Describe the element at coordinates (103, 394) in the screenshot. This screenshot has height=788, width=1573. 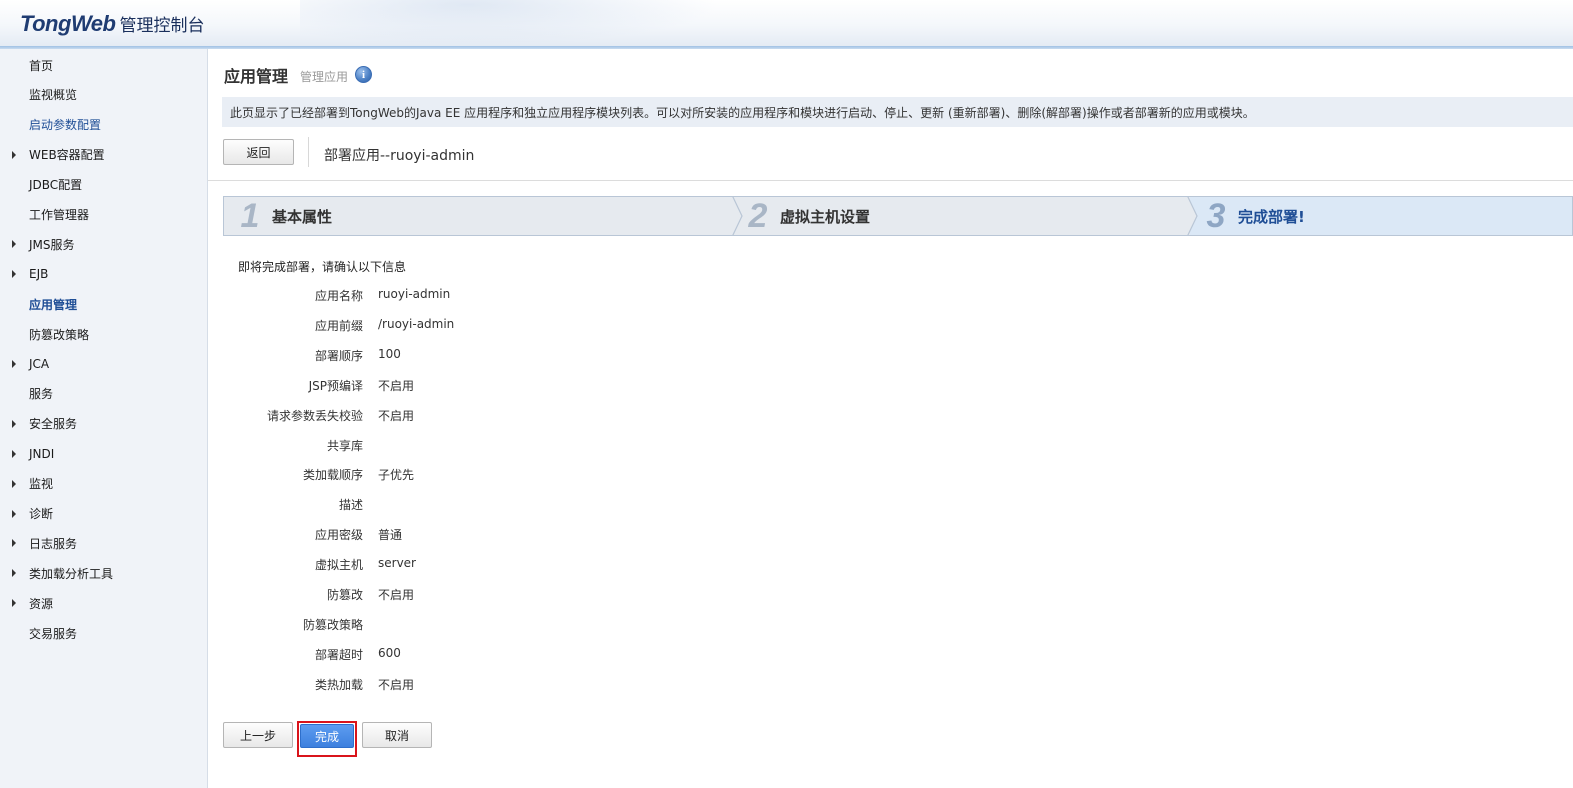
I see `sidebar-item: 服务` at that location.